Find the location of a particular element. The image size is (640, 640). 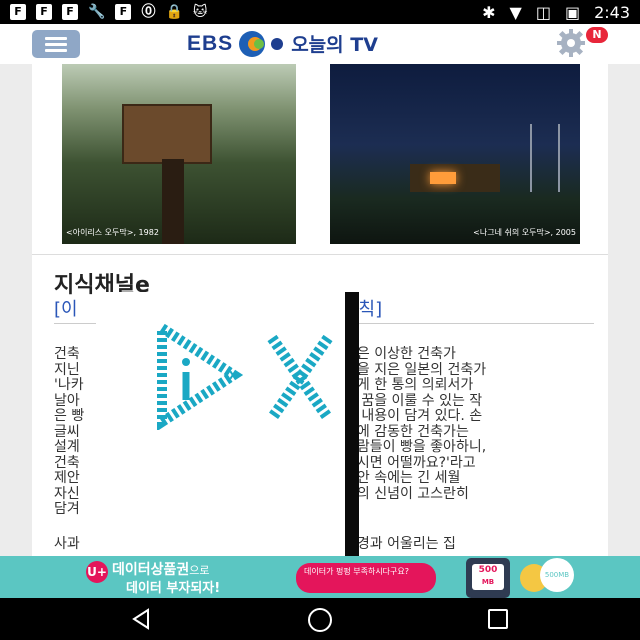

menu-button is located at coordinates (56, 44).